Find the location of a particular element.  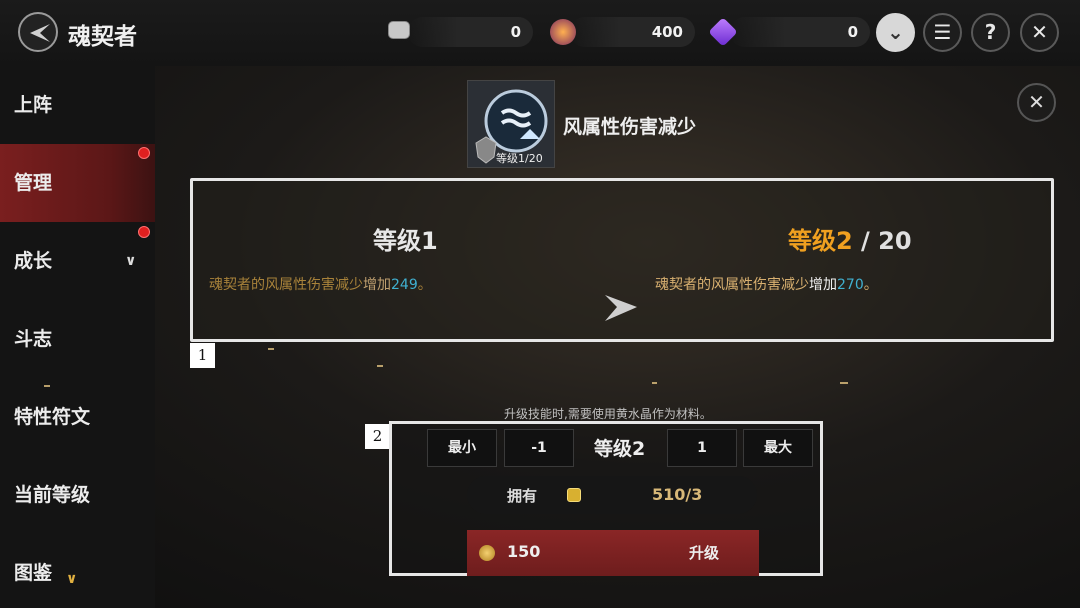

chevron-down-icon: ⌄ is located at coordinates (895, 32).